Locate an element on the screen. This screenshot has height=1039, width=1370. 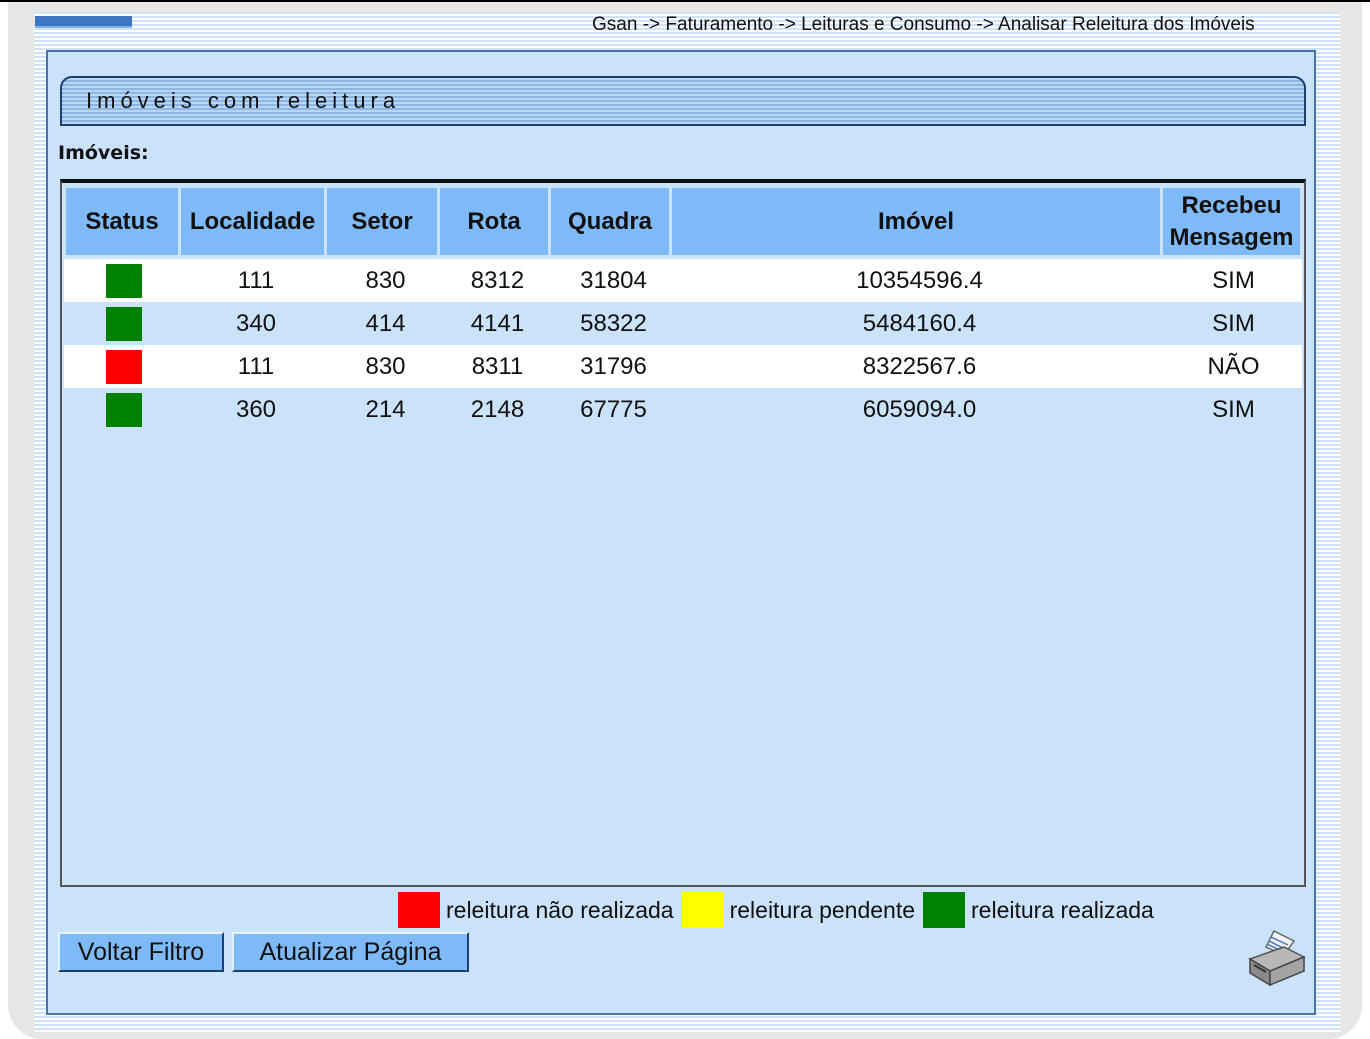
menu-tab-stub is located at coordinates (83, 22).